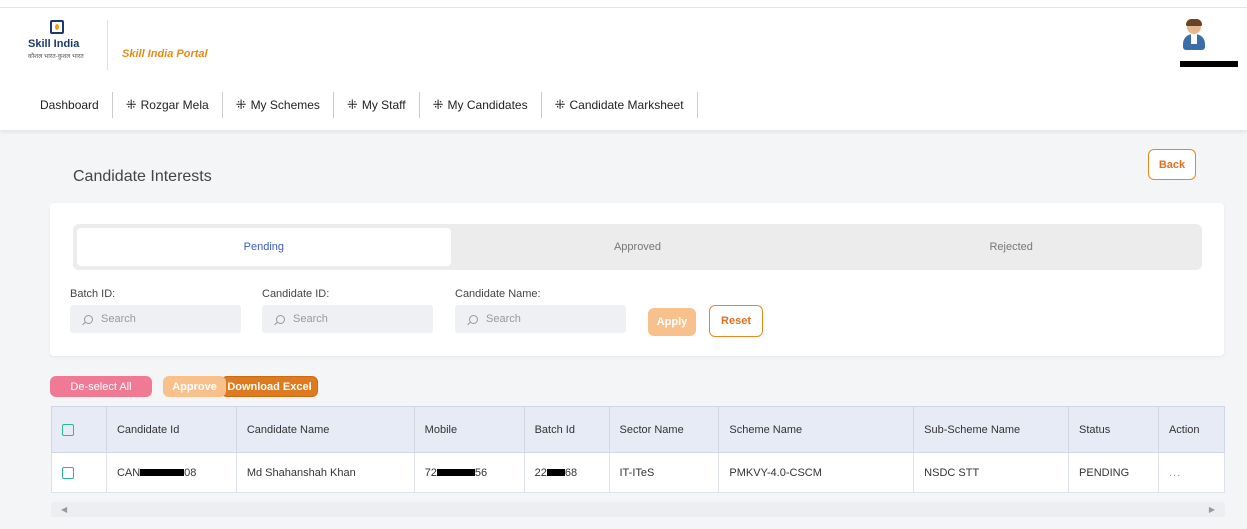  I want to click on avatar-hair, so click(1194, 22).